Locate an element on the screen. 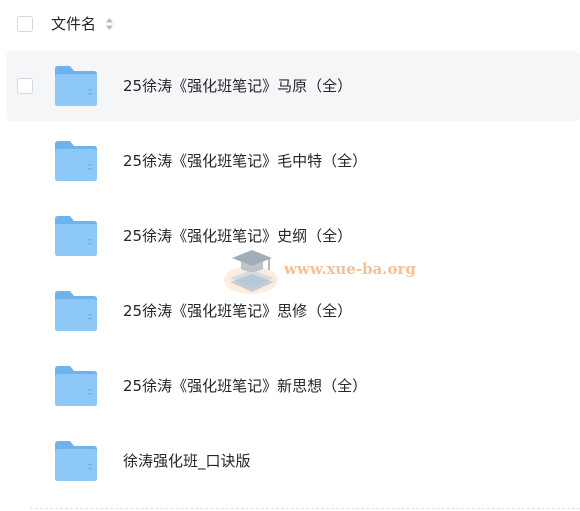 Image resolution: width=580 pixels, height=511 pixels. list-header: 文件名 is located at coordinates (290, 24).